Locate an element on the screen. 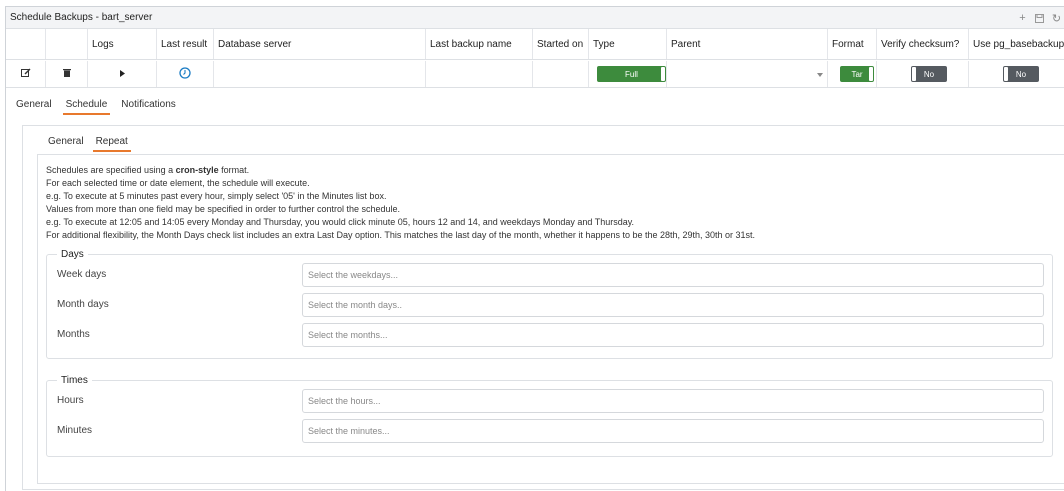 The width and height of the screenshot is (1064, 491). cron-style-term: cron-style is located at coordinates (197, 170).